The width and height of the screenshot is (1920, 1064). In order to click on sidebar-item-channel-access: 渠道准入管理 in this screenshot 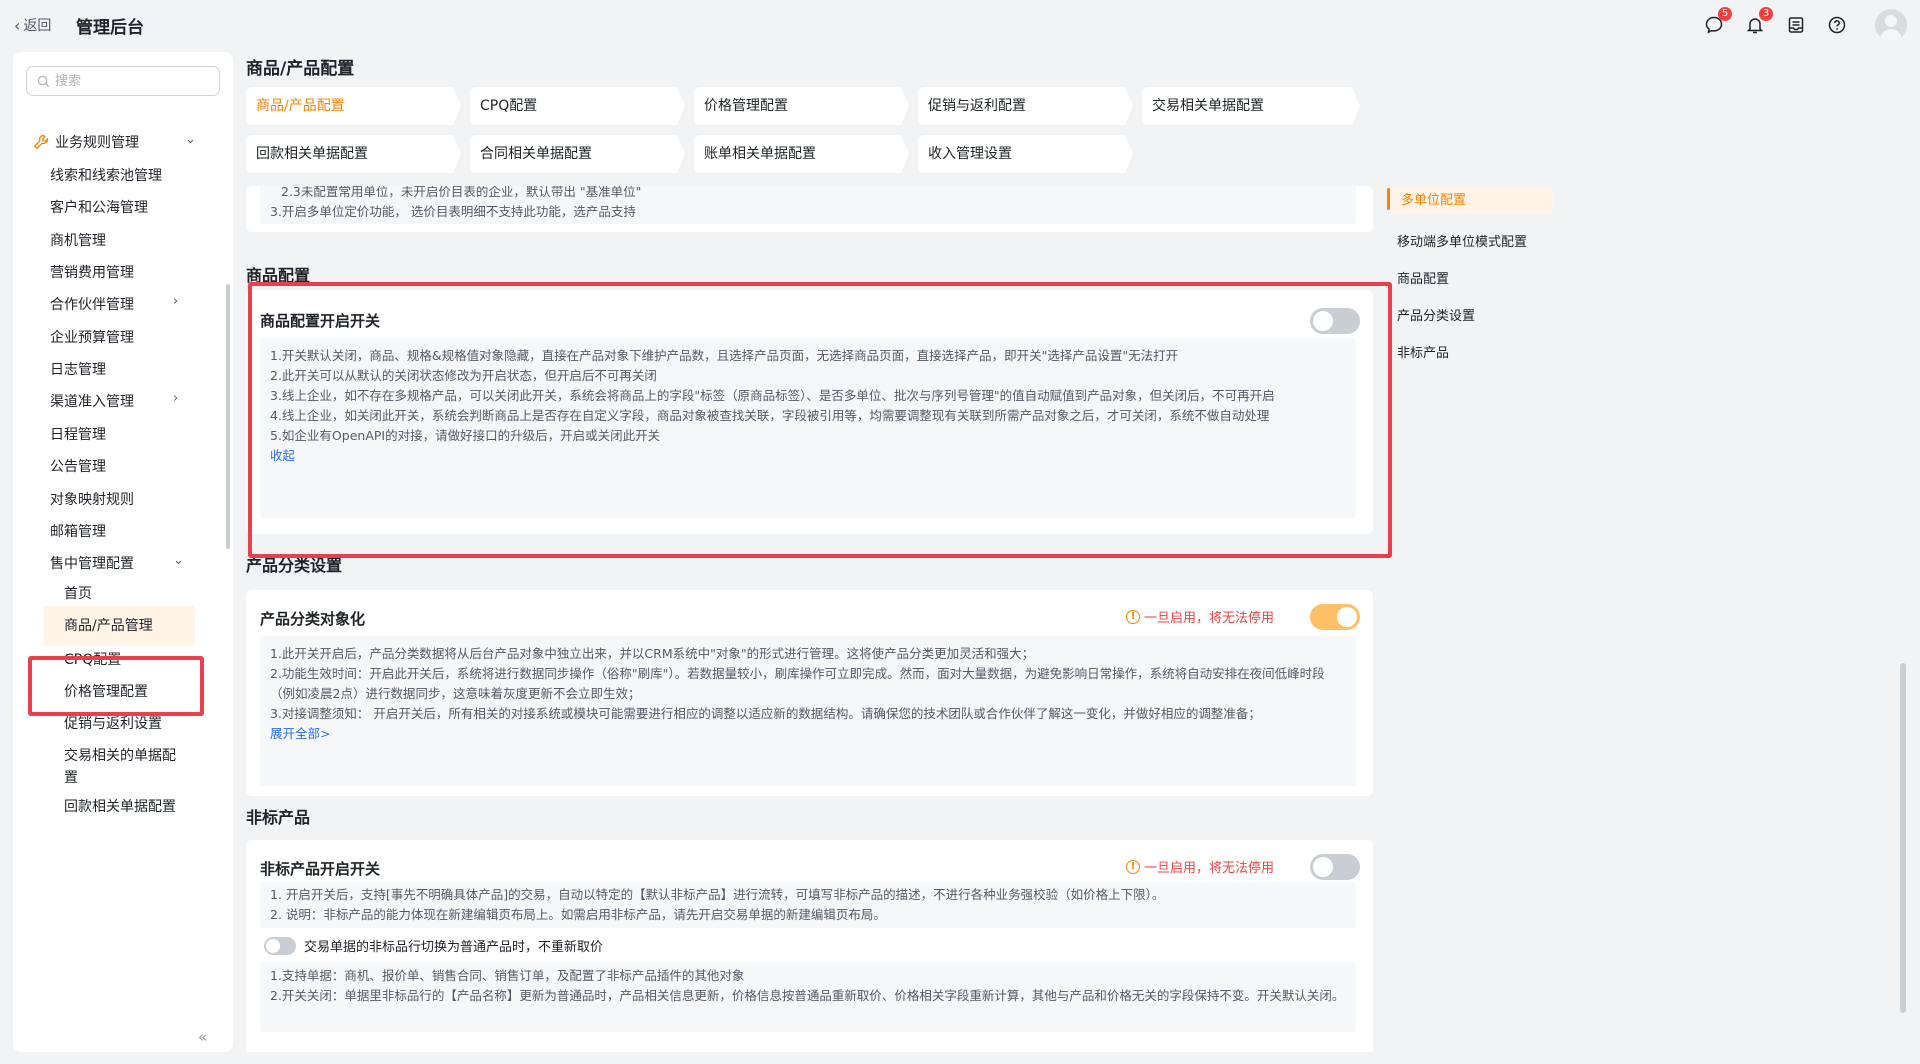, I will do `click(92, 401)`.